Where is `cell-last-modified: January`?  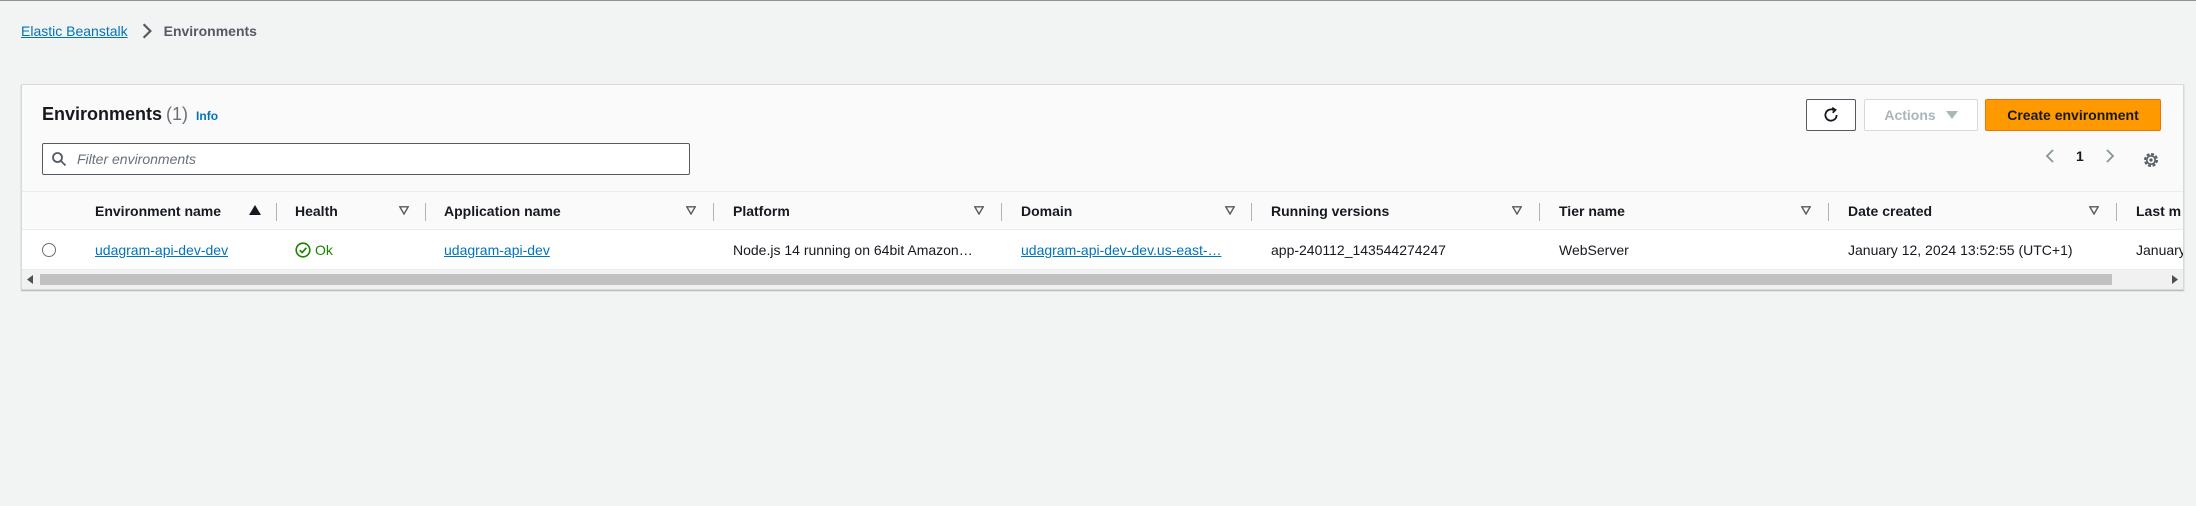 cell-last-modified: January is located at coordinates (2159, 249).